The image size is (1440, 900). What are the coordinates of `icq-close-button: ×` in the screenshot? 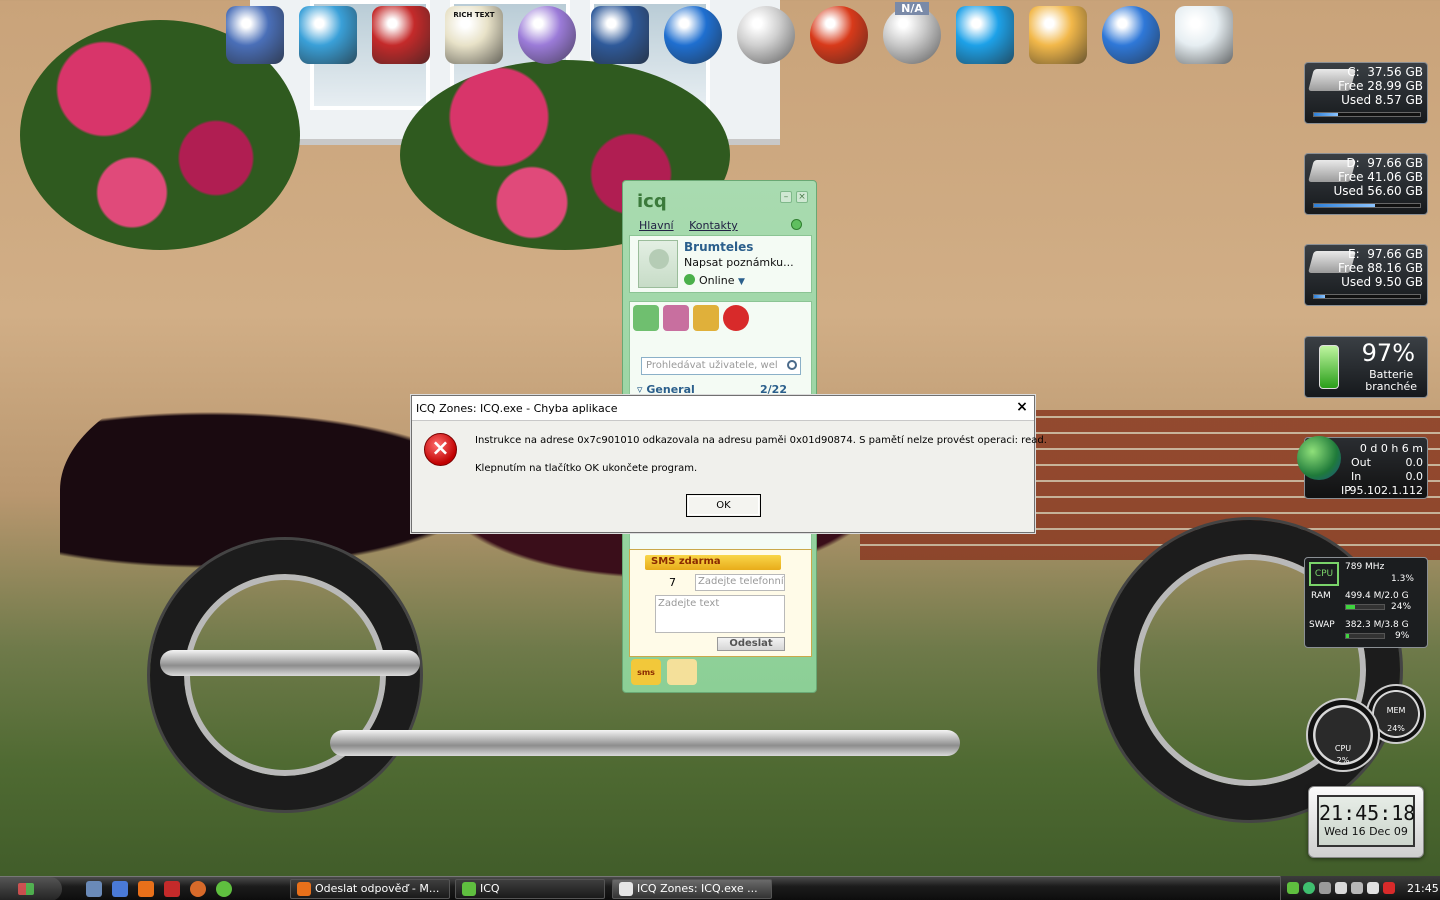 It's located at (802, 197).